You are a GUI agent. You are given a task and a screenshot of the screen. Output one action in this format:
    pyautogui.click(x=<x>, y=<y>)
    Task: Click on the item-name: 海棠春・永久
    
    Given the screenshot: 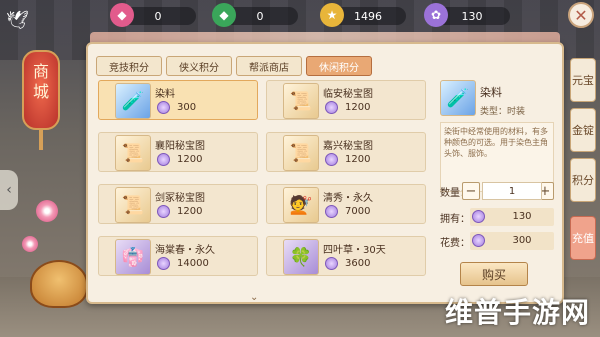 What is the action you would take?
    pyautogui.click(x=185, y=250)
    